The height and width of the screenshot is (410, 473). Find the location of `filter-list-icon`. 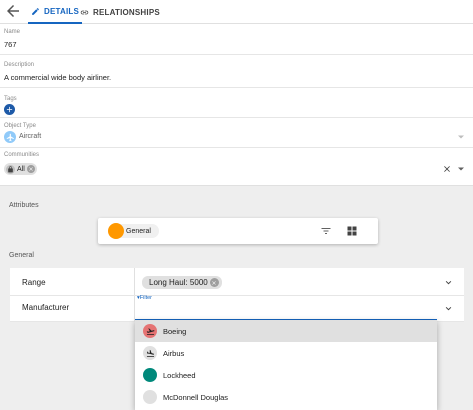

filter-list-icon is located at coordinates (326, 231).